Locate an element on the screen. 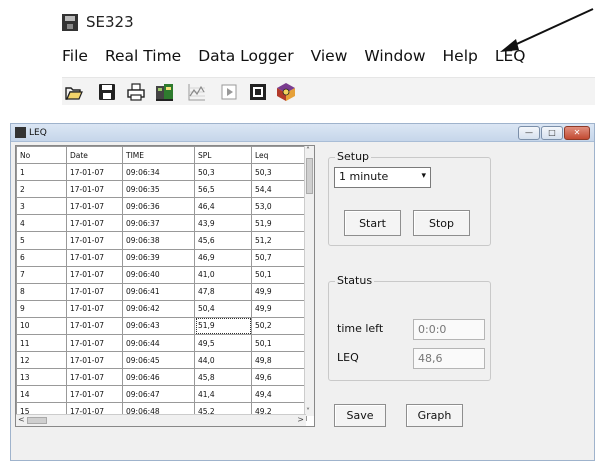 The image size is (595, 461). vertical-scrollbar: ˄ ˅ is located at coordinates (309, 281).